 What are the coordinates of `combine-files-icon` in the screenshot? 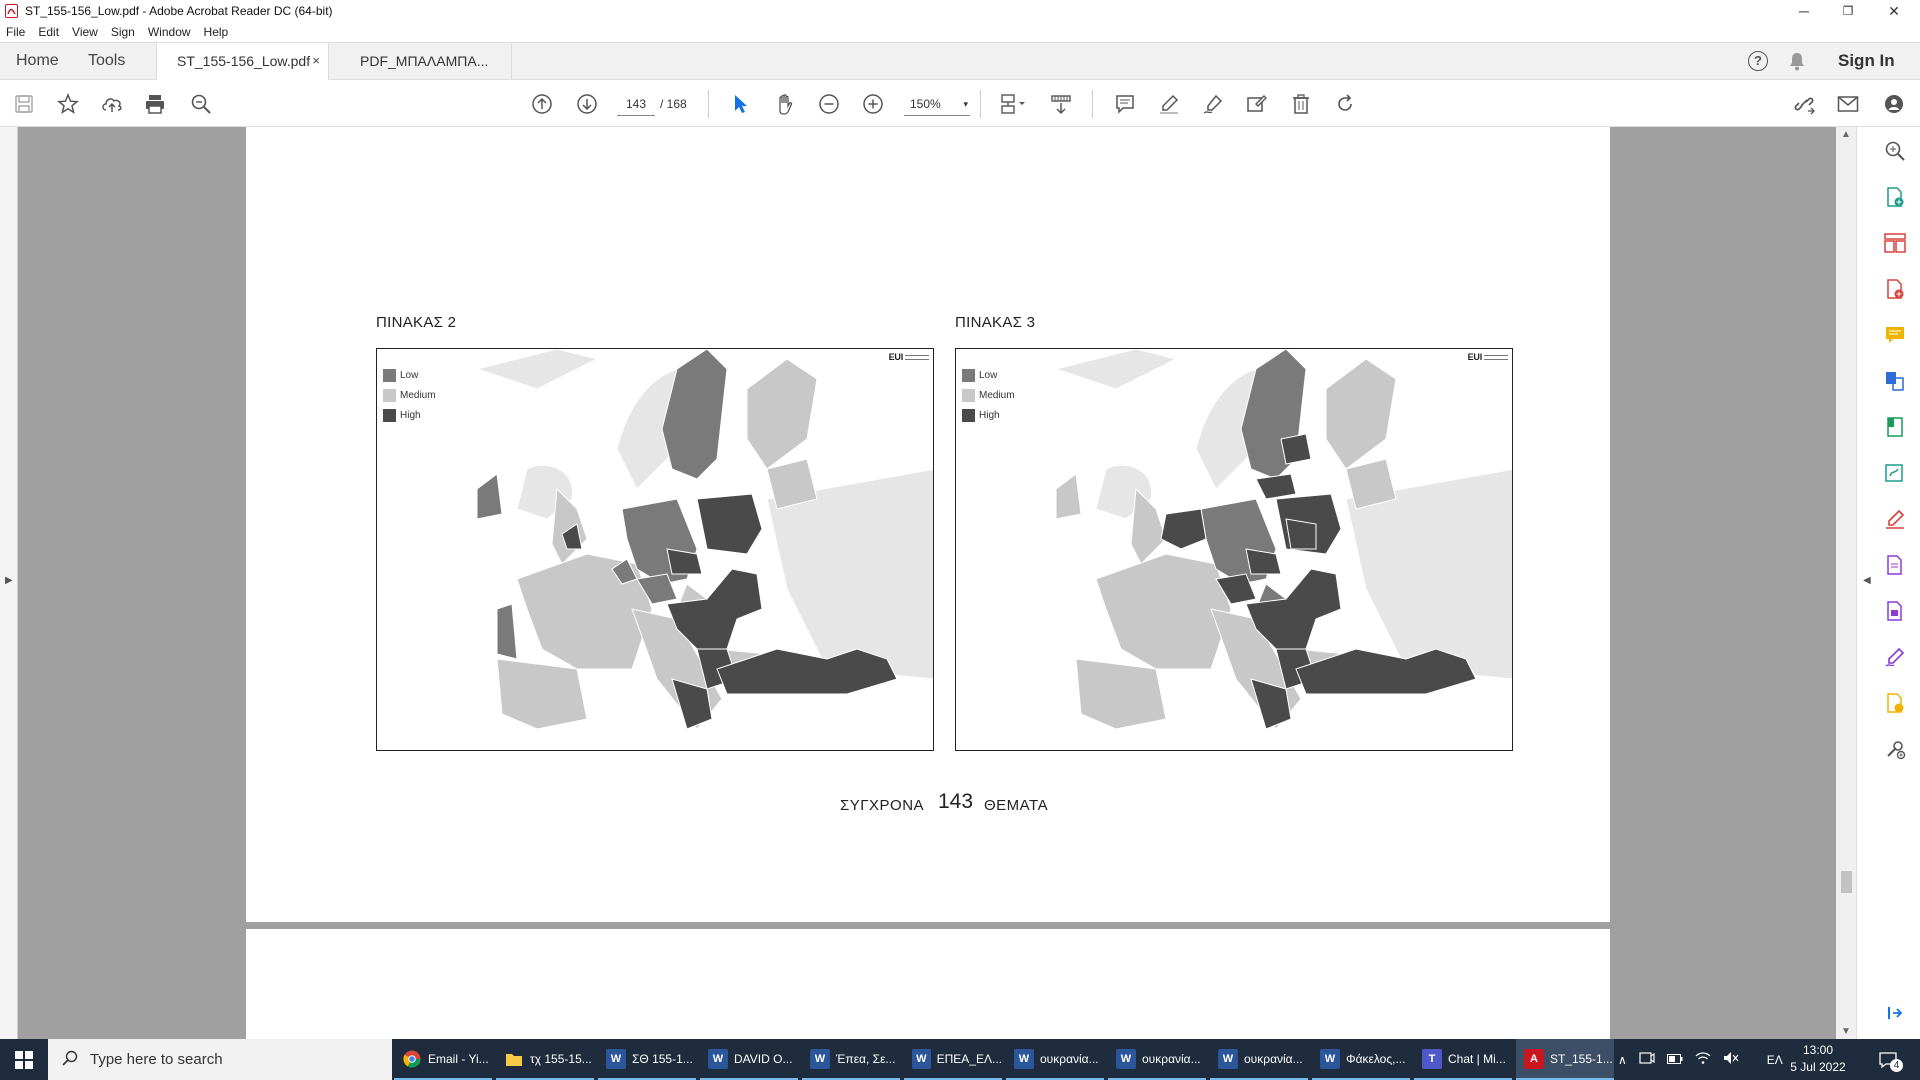 It's located at (1895, 381).